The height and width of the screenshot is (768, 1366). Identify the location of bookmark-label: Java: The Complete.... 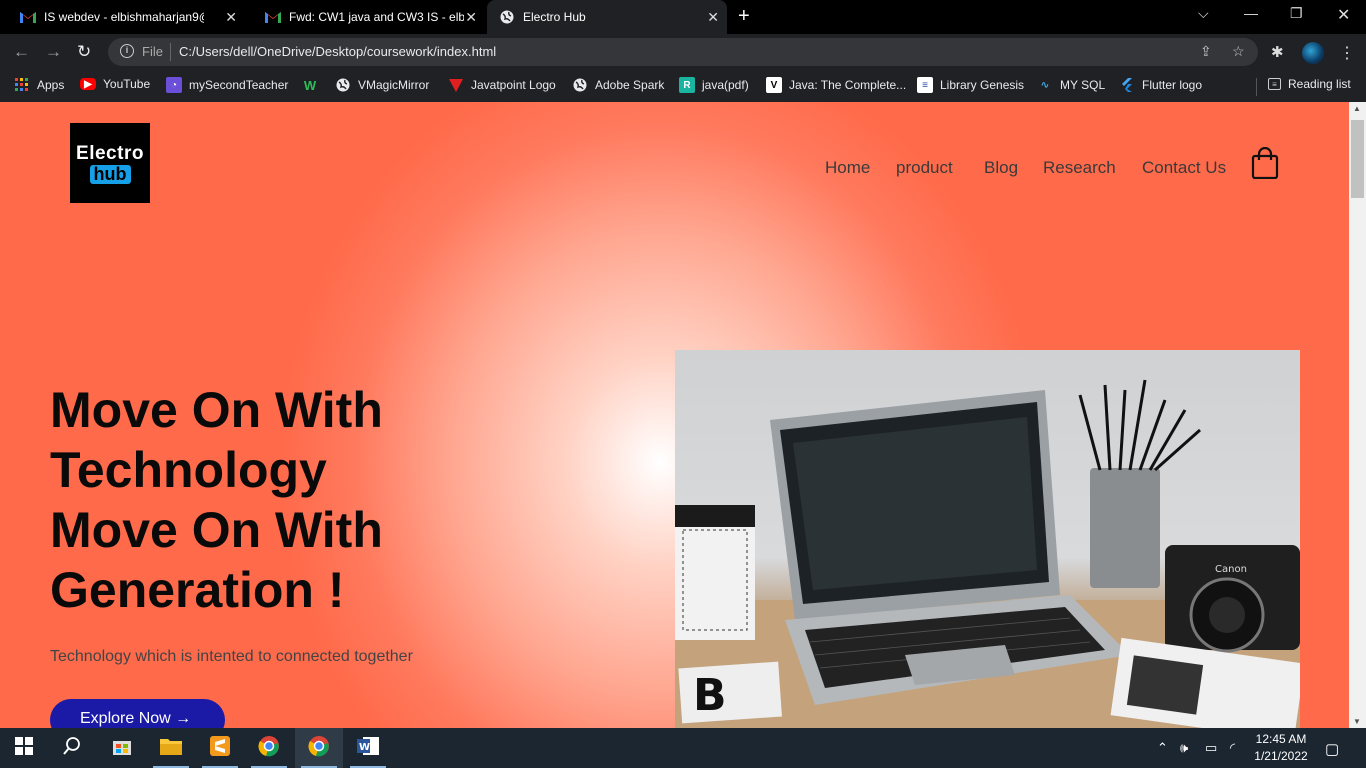
(848, 85).